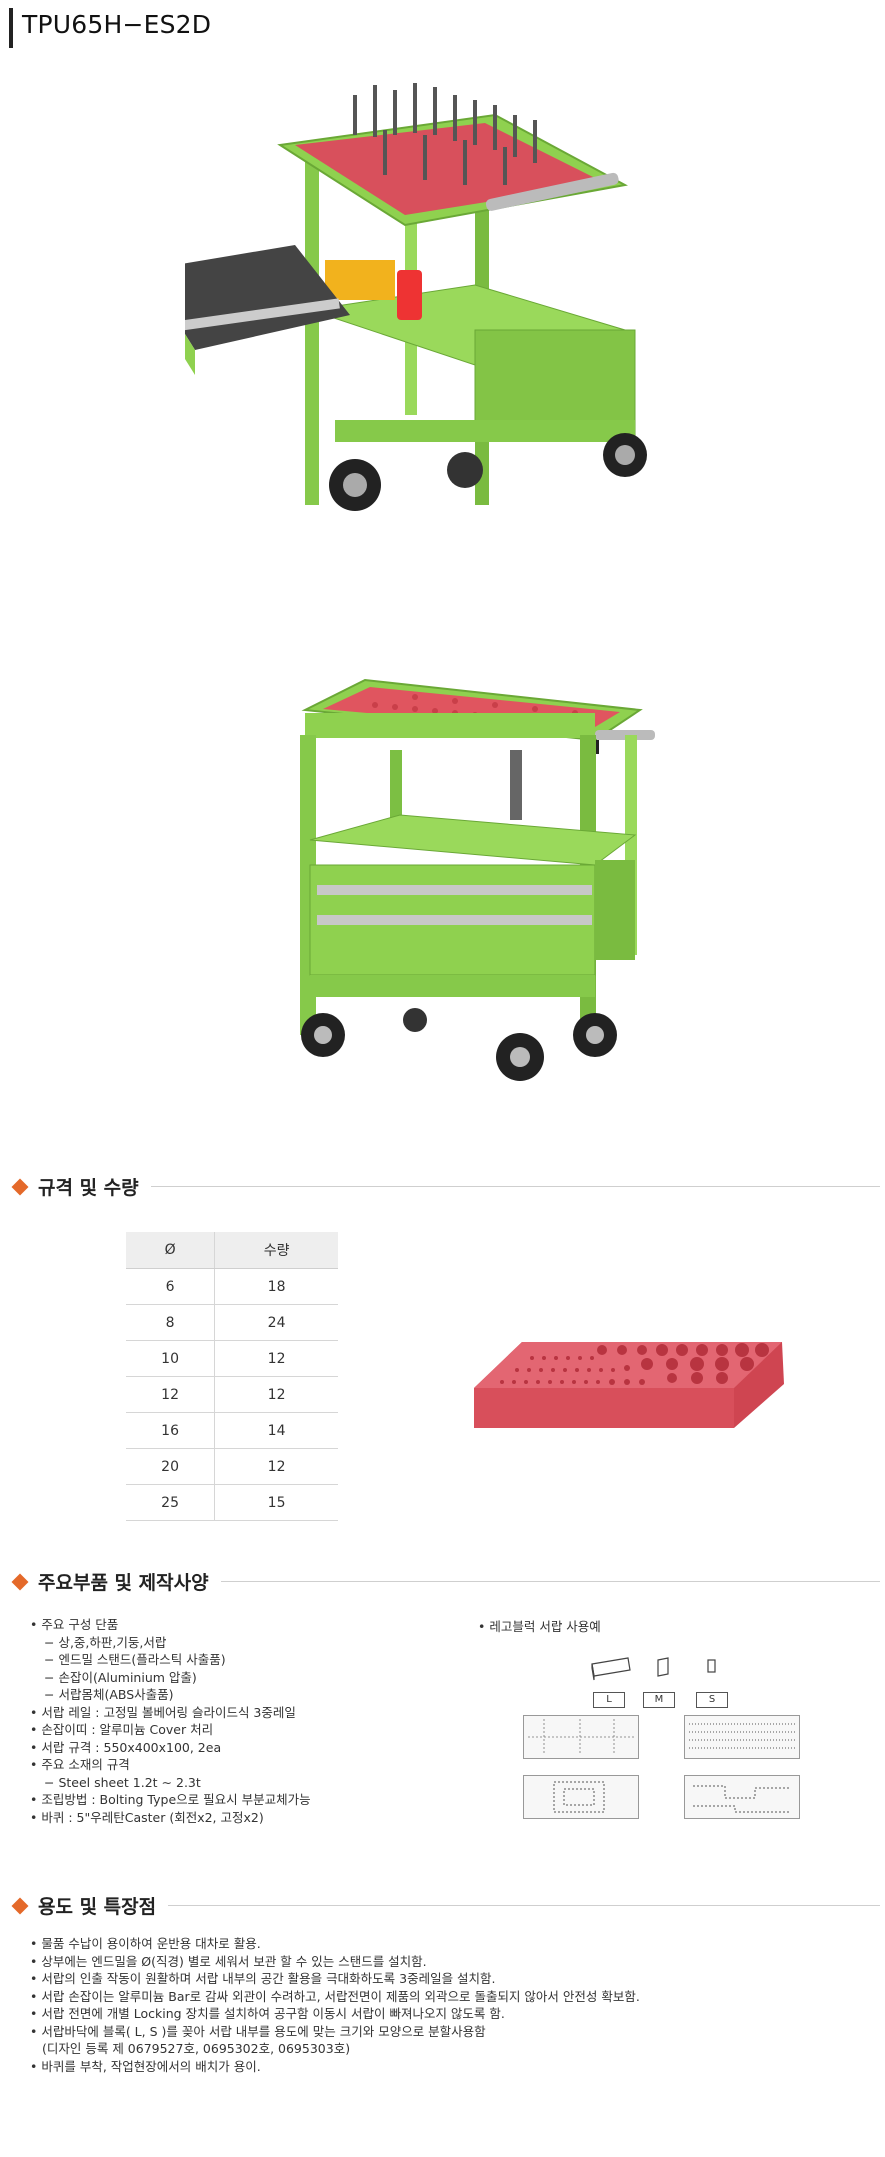  What do you see at coordinates (629, 1385) in the screenshot?
I see `endmill-stand-tray-image` at bounding box center [629, 1385].